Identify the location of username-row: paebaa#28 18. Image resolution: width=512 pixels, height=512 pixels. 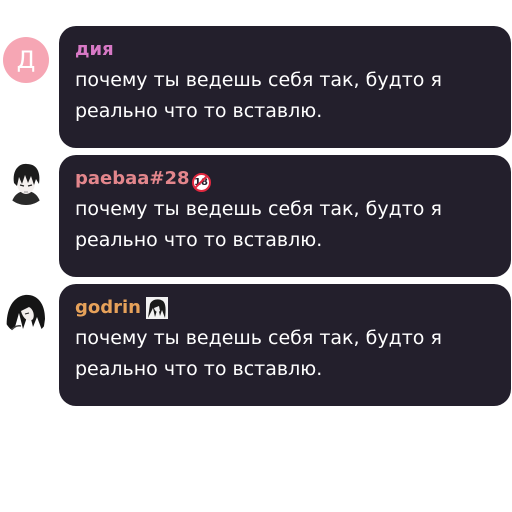
(286, 179).